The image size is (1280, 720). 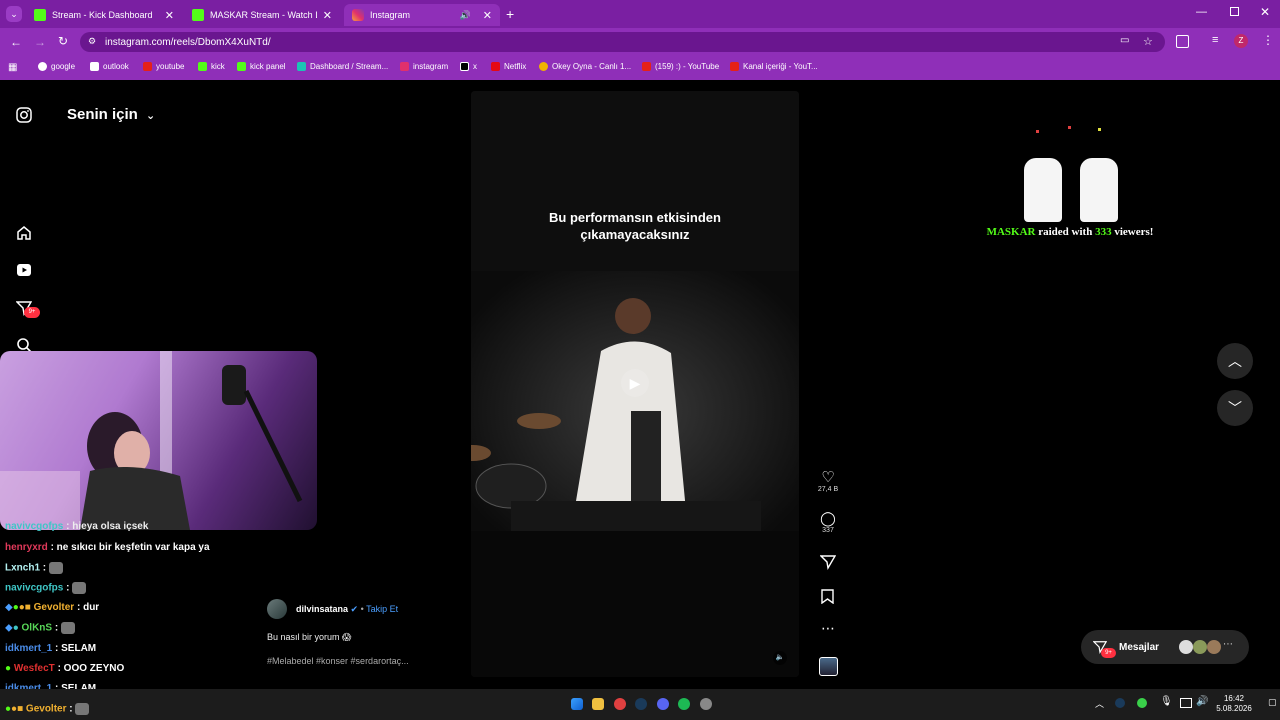 What do you see at coordinates (163, 66) in the screenshot?
I see `bookmark-youtube: youtube` at bounding box center [163, 66].